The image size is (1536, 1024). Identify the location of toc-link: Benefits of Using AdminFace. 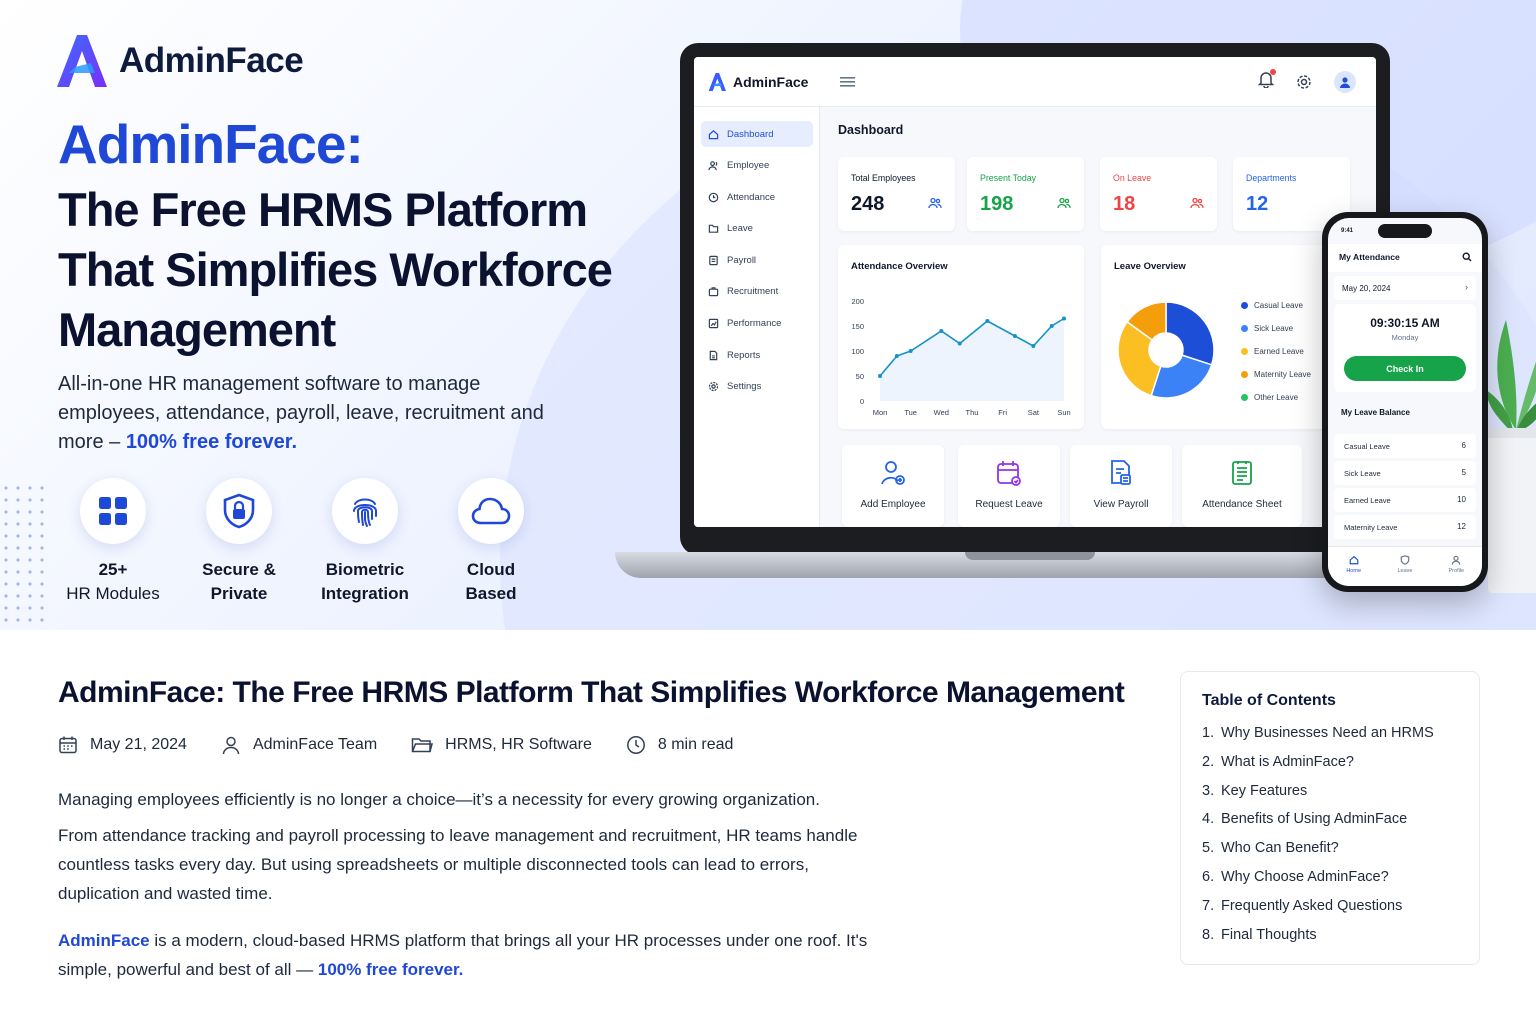
(1314, 825).